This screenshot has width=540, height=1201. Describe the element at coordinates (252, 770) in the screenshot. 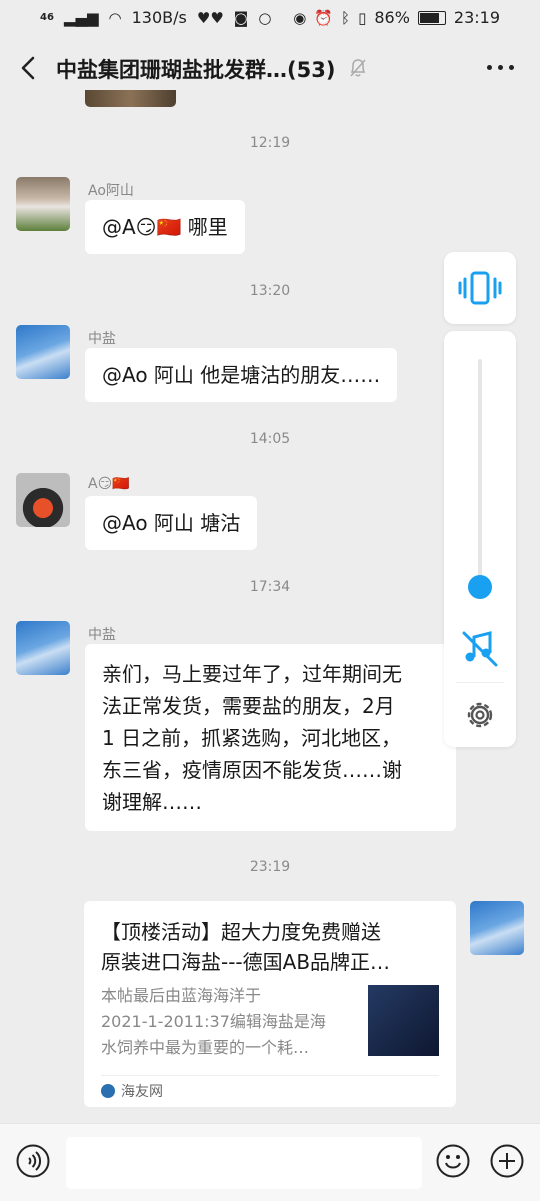

I see `message-line: 东三省，疫情原因不能发货……谢` at that location.